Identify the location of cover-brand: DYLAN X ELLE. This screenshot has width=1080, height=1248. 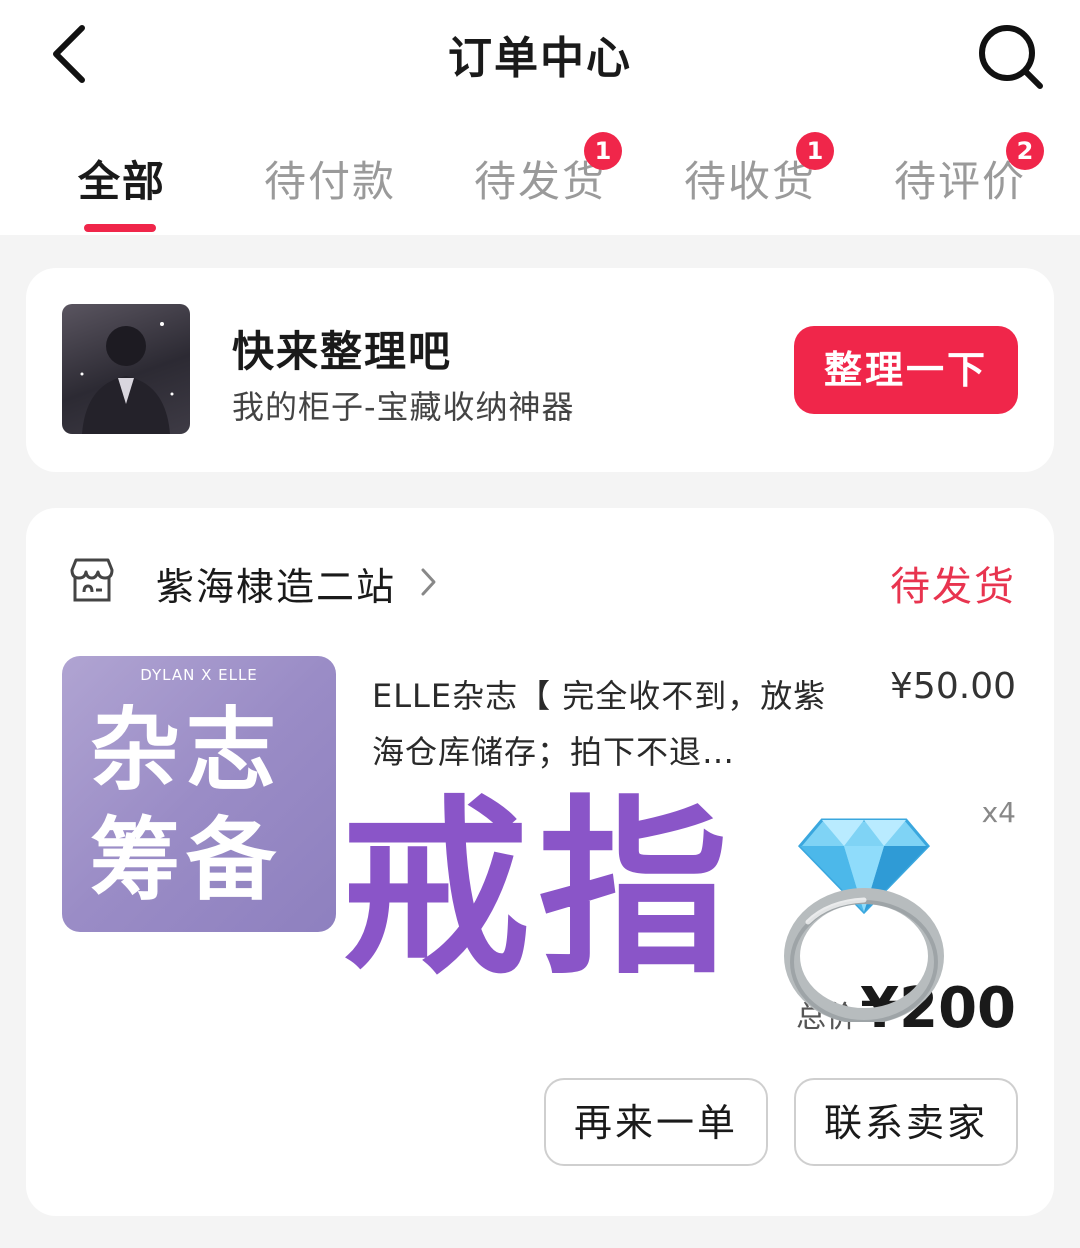
(199, 675).